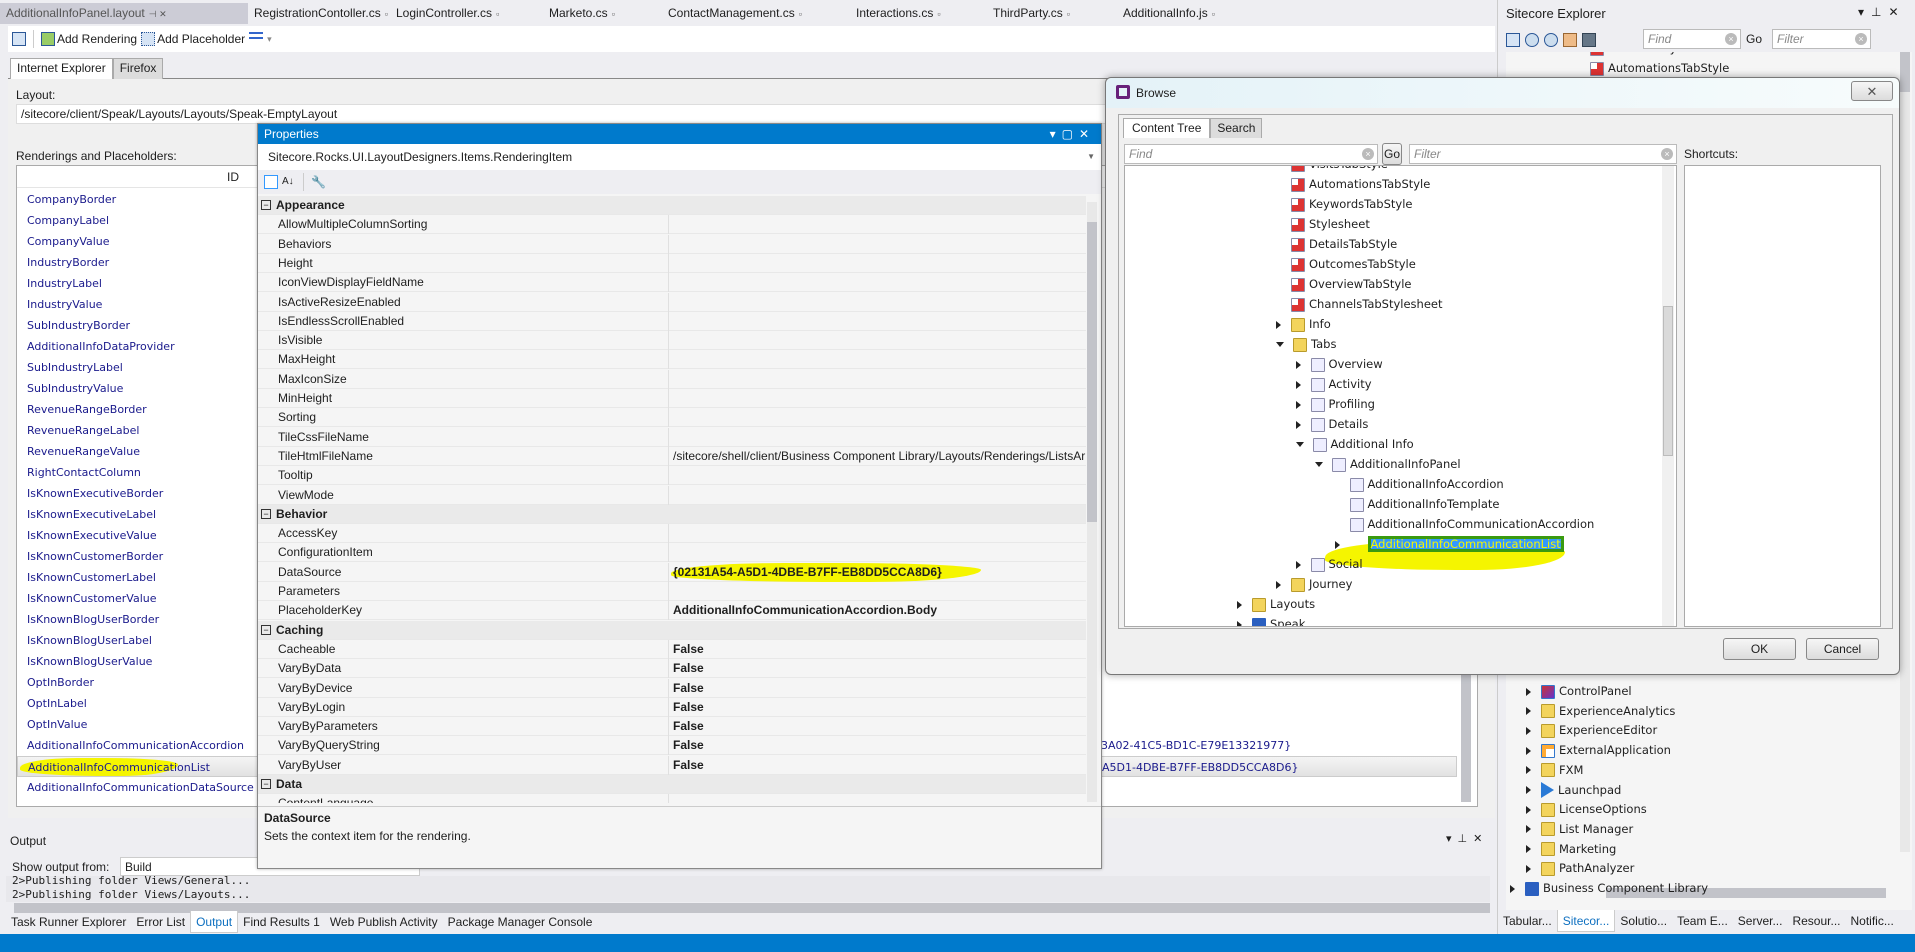 The image size is (1915, 952). What do you see at coordinates (61, 68) in the screenshot?
I see `tab-internet-explorer: Internet Explorer` at bounding box center [61, 68].